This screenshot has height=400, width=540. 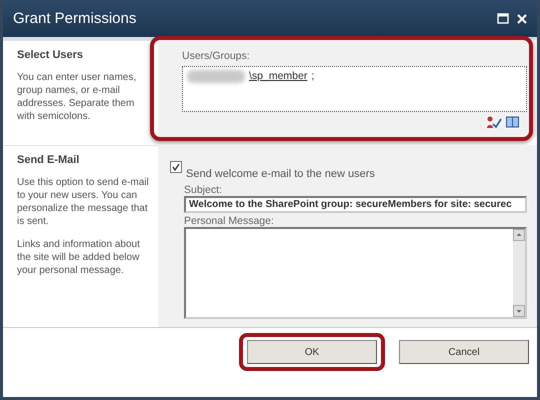 I want to click on user-entry: \sp_member, so click(x=278, y=76).